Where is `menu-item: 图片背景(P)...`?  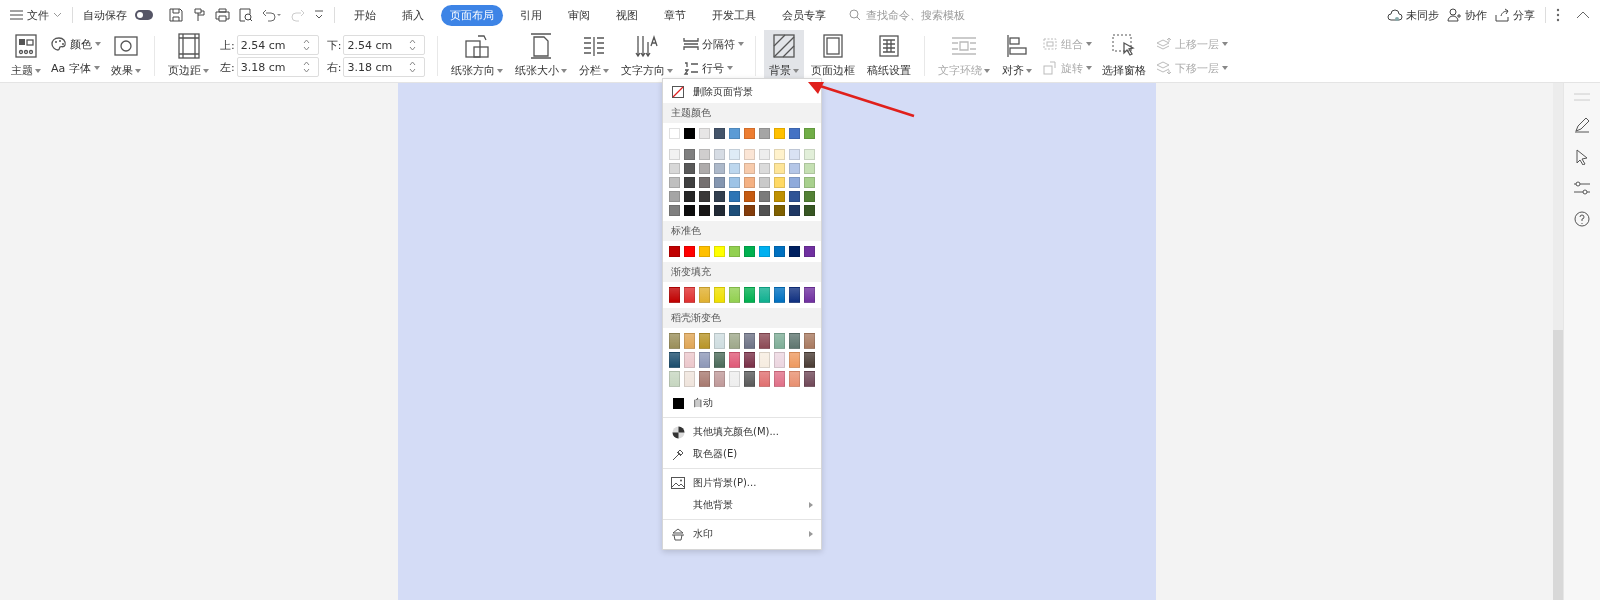 menu-item: 图片背景(P)... is located at coordinates (742, 483).